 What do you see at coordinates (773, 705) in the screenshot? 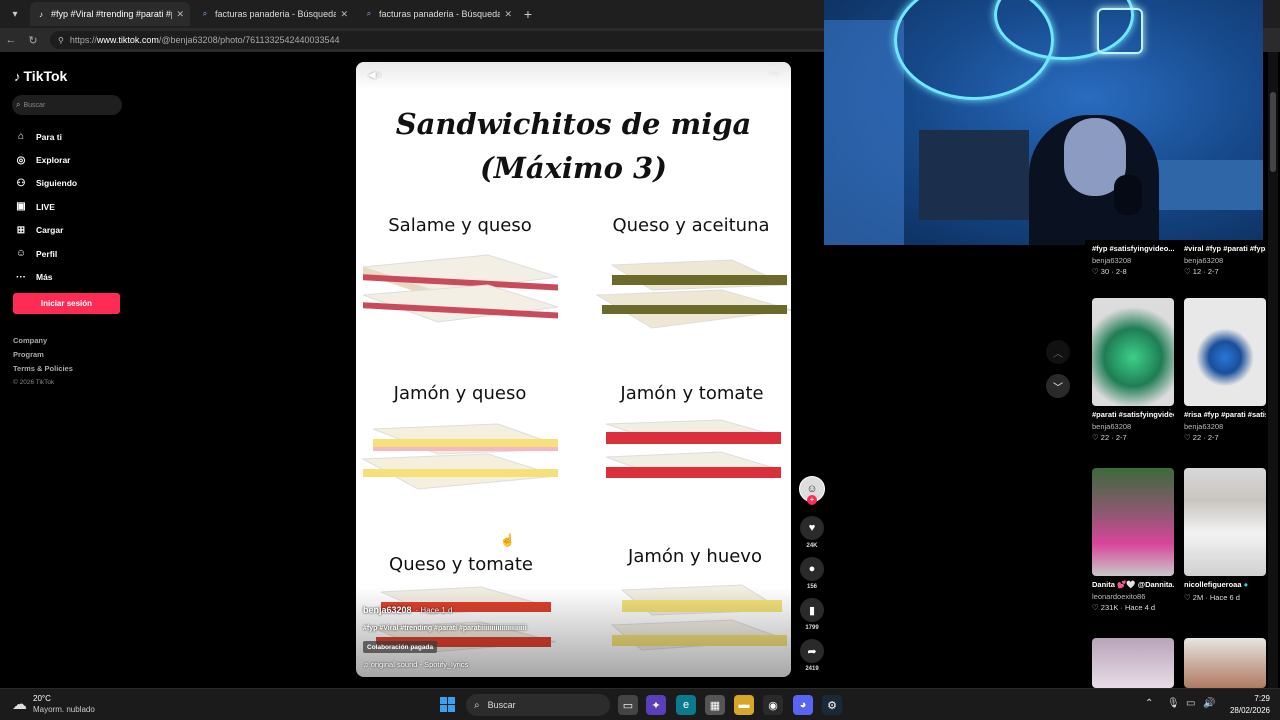
I see `chrome-icon: ◉` at bounding box center [773, 705].